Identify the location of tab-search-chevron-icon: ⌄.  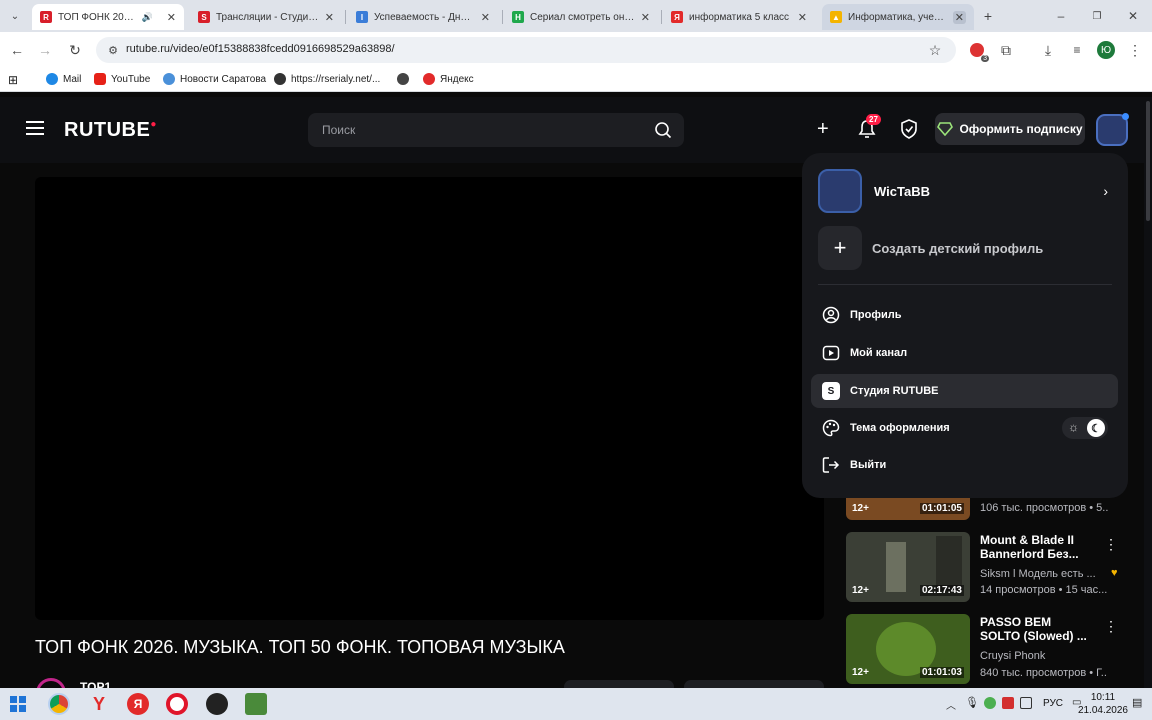
(15, 16).